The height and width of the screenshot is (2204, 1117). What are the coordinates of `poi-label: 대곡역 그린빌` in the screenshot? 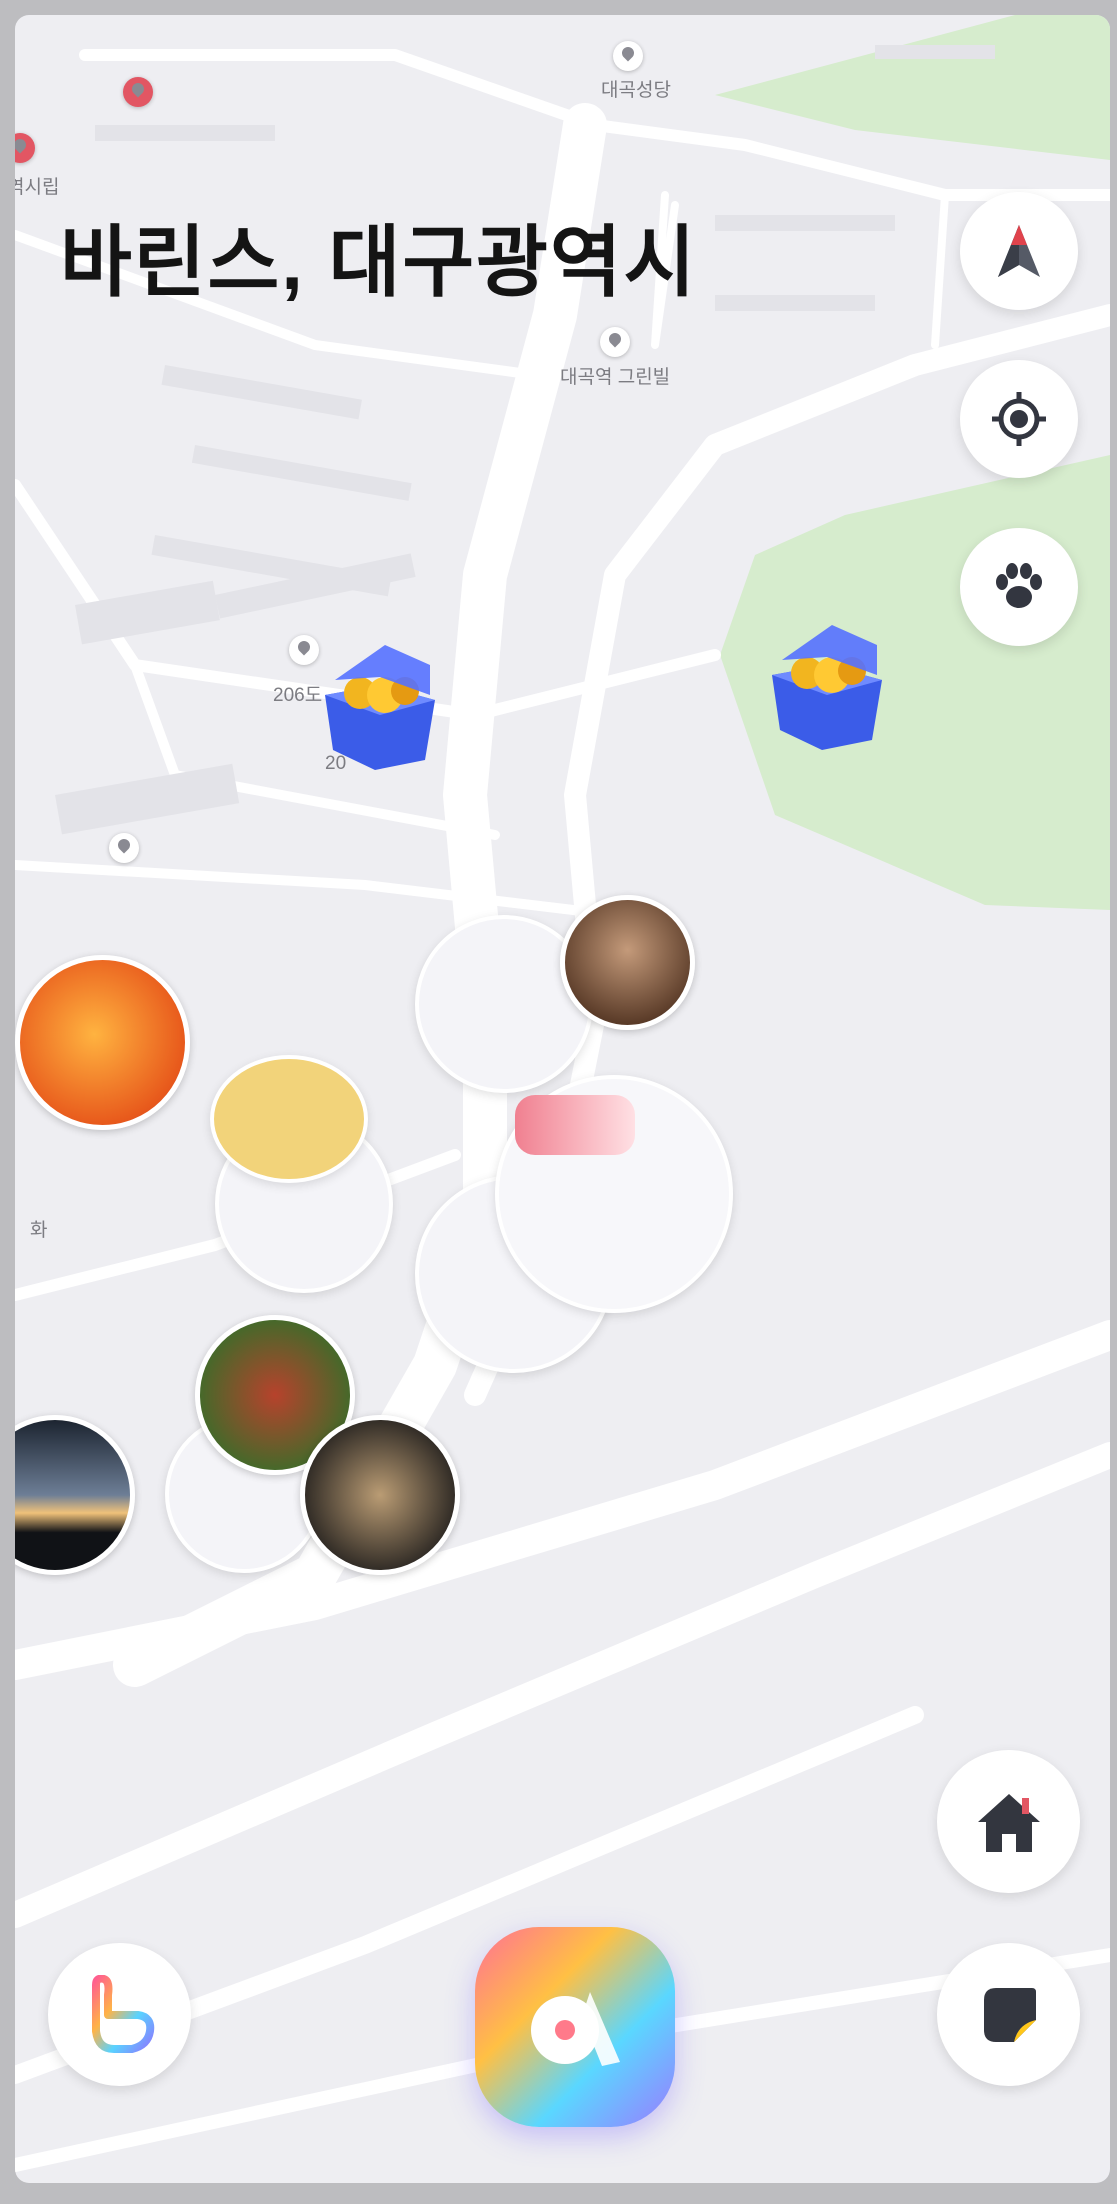 It's located at (615, 375).